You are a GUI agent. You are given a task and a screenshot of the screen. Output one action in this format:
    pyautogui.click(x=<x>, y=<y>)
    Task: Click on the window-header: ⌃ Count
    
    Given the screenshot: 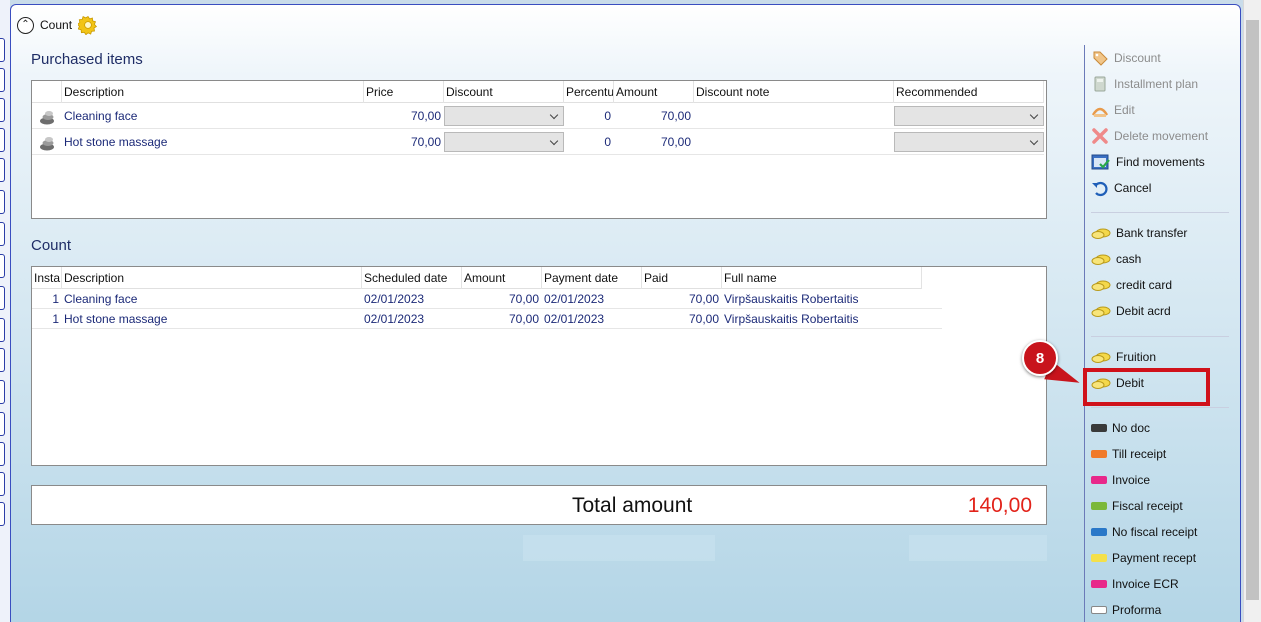 What is the action you would take?
    pyautogui.click(x=57, y=25)
    